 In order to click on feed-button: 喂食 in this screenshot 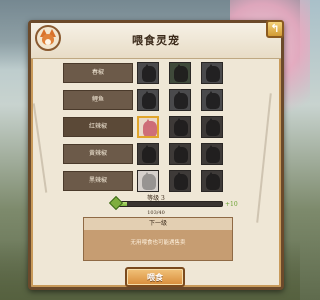, I will do `click(155, 277)`.